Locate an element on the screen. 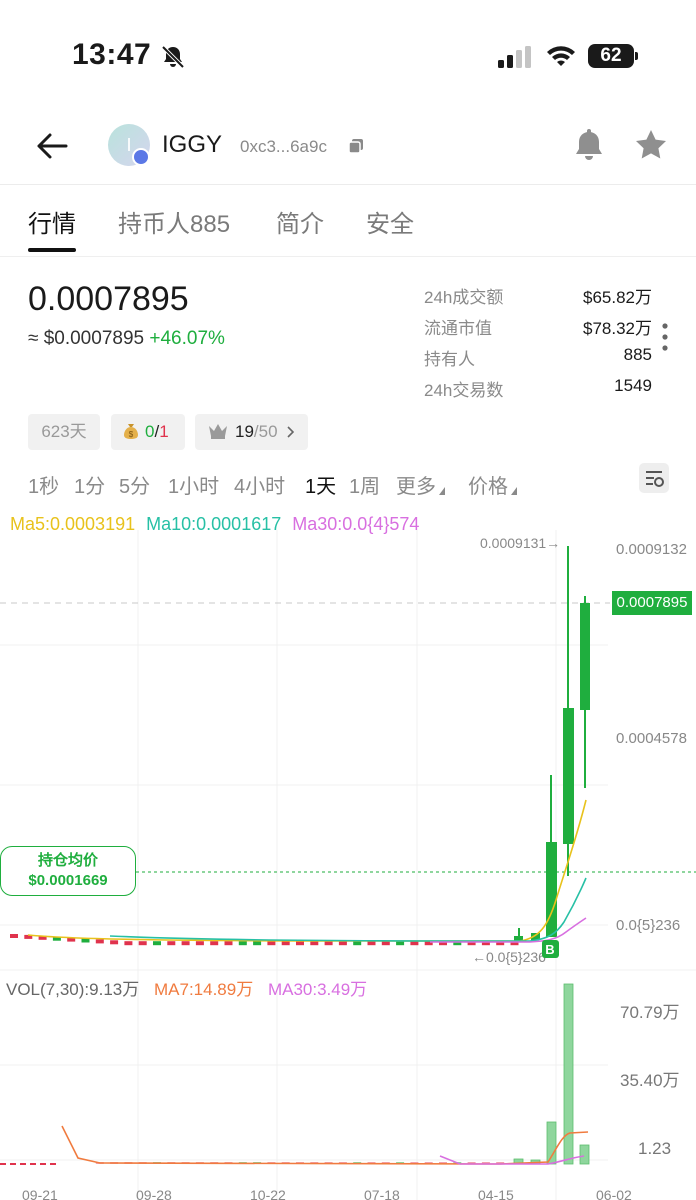  date-tick: 09-21 is located at coordinates (40, 1193).